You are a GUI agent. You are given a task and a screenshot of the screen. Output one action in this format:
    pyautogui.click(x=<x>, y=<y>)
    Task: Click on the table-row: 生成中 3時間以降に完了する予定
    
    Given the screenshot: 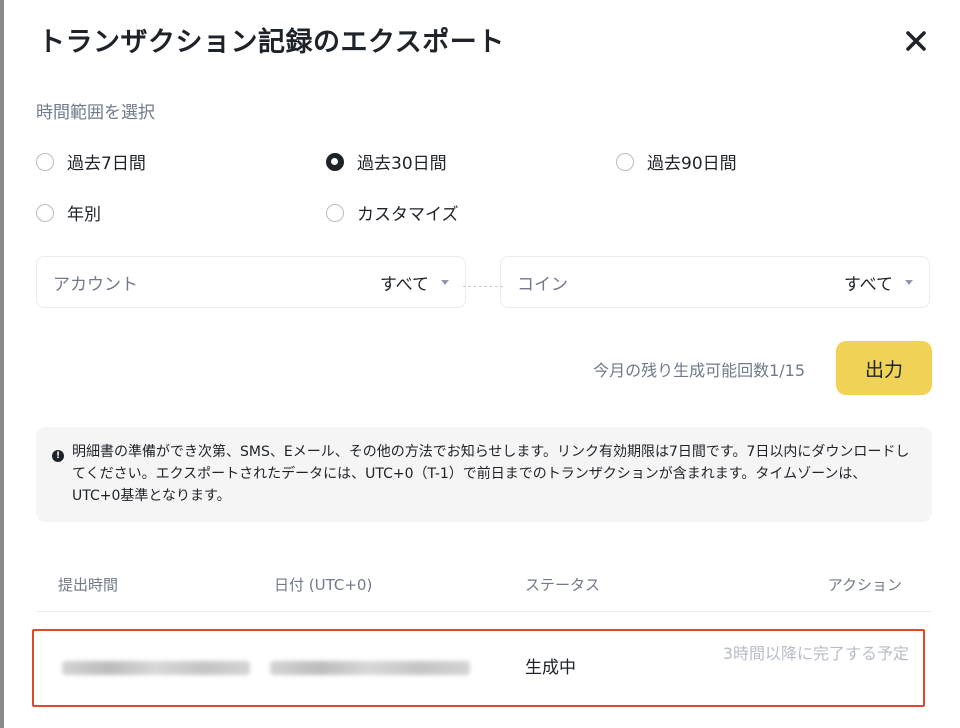 What is the action you would take?
    pyautogui.click(x=478, y=668)
    